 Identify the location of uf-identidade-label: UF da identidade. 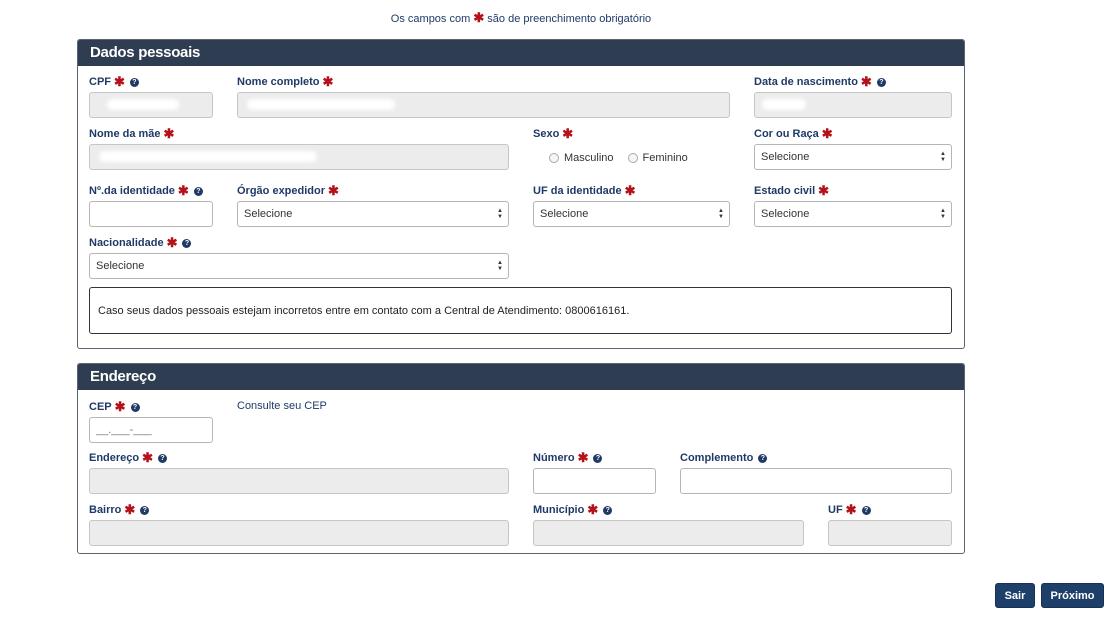
(577, 191).